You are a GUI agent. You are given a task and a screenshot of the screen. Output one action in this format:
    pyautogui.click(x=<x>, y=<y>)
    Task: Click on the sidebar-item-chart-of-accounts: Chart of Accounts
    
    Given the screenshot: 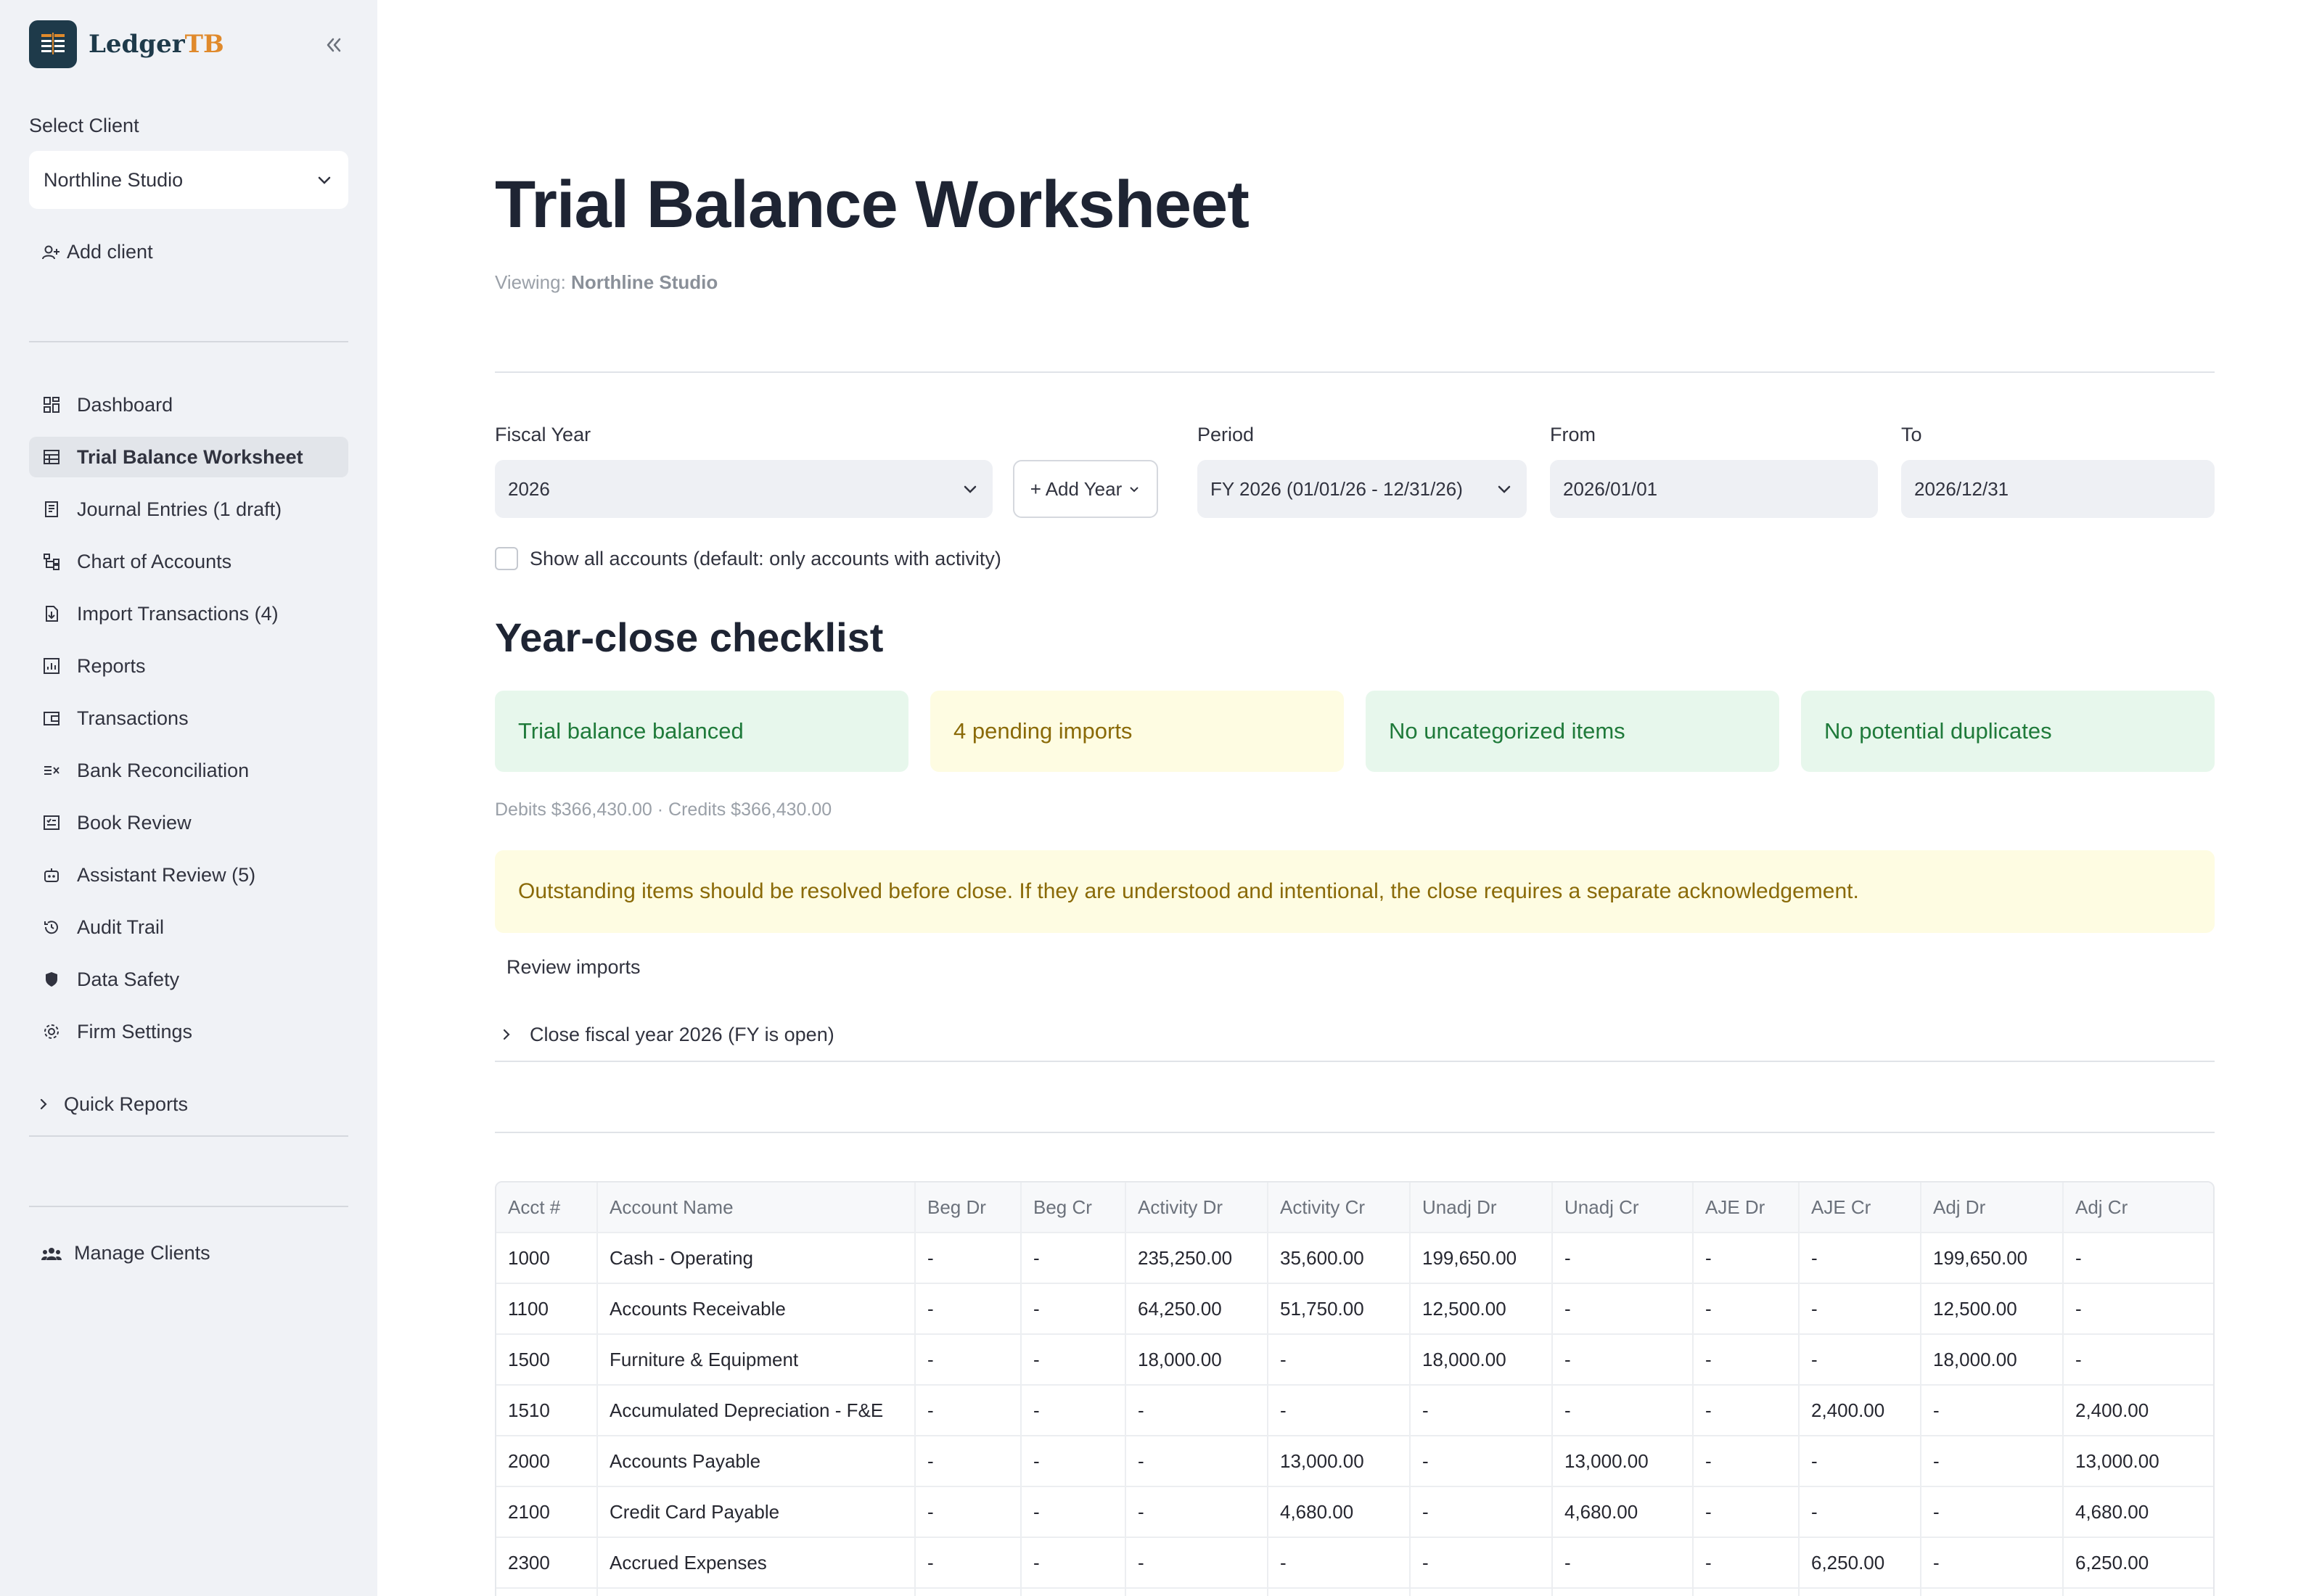 What is the action you would take?
    pyautogui.click(x=188, y=561)
    